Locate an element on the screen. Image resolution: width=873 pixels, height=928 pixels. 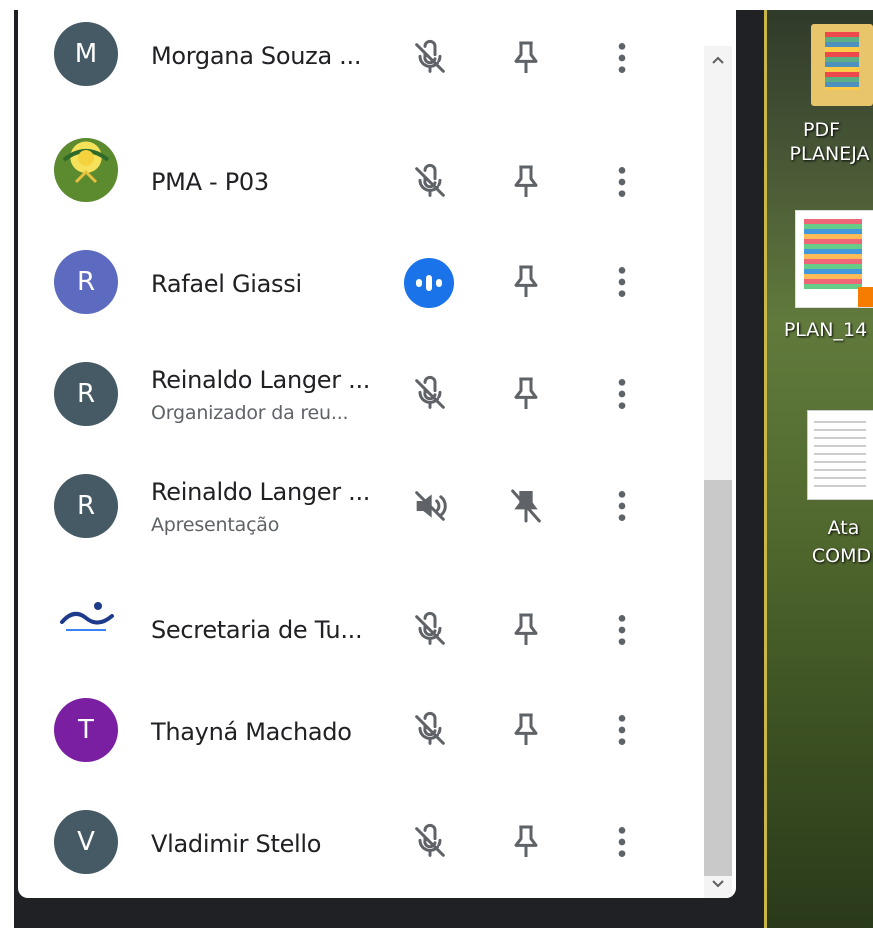
avatar: V is located at coordinates (86, 842).